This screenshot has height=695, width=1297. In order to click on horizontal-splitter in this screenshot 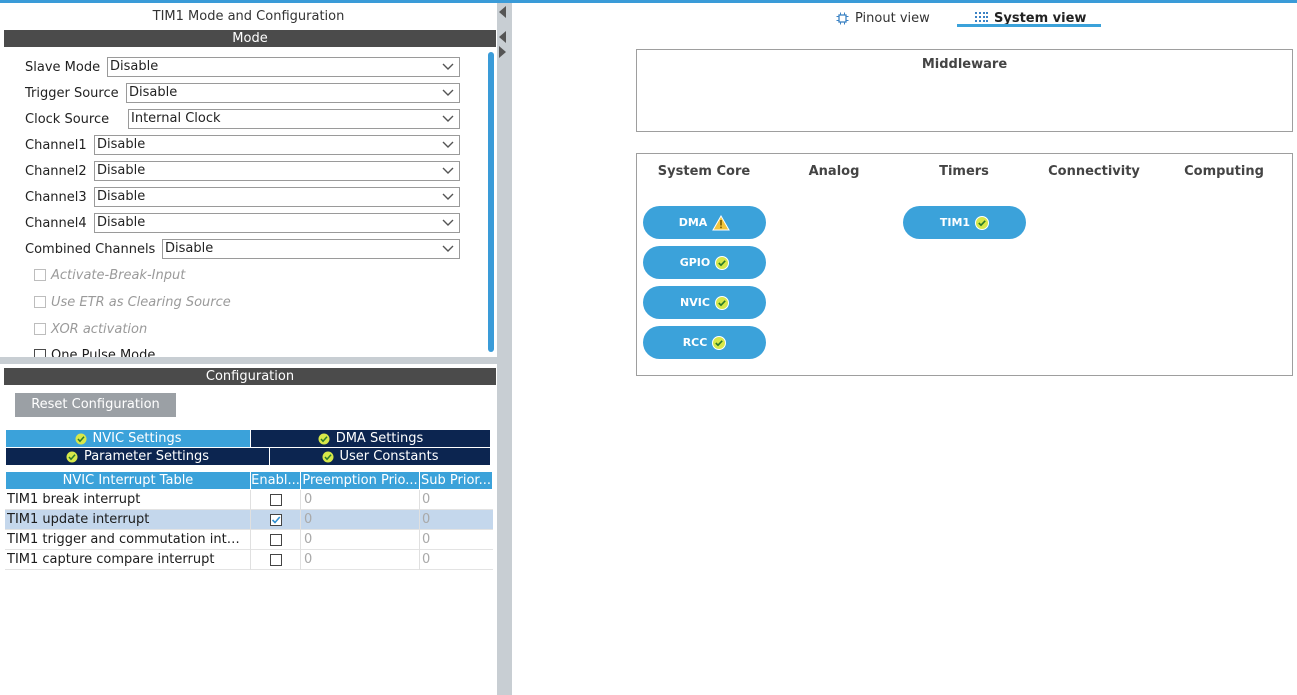, I will do `click(248, 360)`.